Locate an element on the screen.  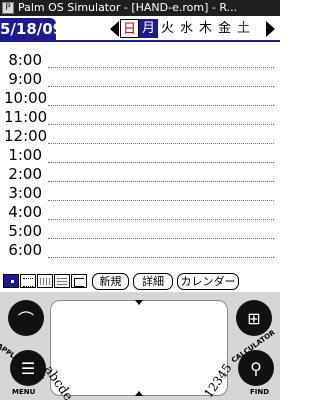
weekday-selector: 日 月 火 水 木 金 土 is located at coordinates (186, 28).